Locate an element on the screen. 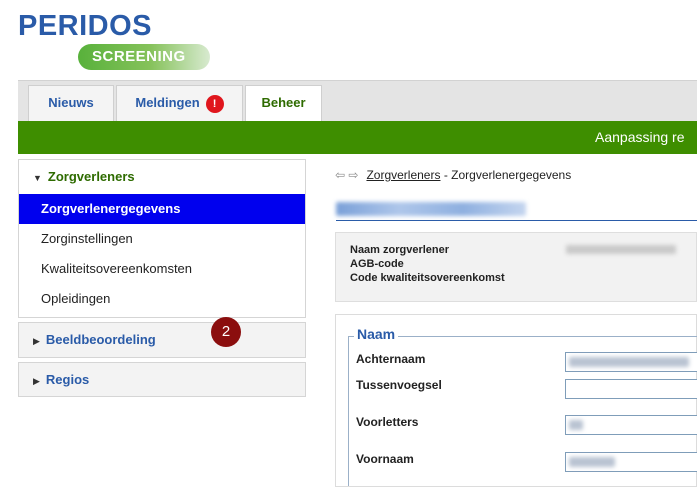  sidebar-item-zorginstellingen: Zorginstellingen is located at coordinates (162, 239).